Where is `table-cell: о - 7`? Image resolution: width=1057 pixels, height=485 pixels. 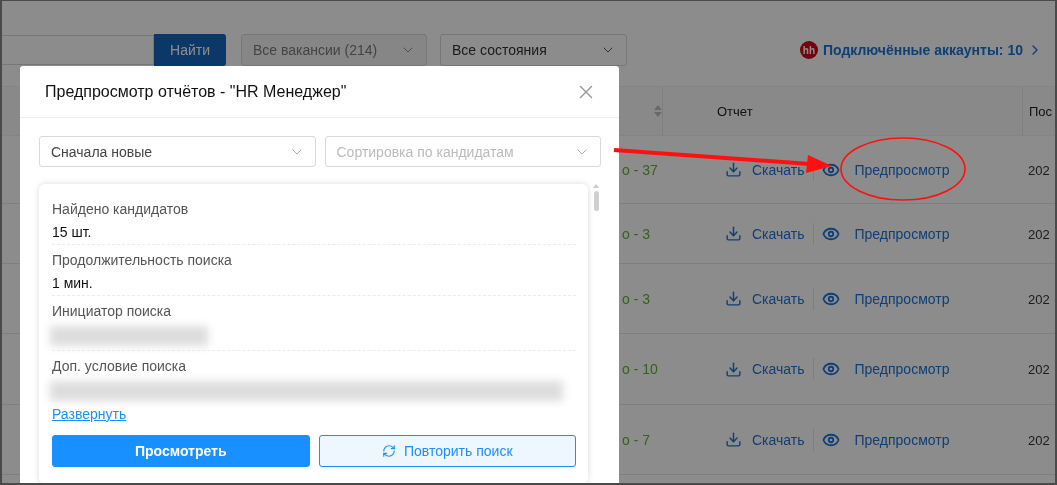
table-cell: о - 7 is located at coordinates (636, 439).